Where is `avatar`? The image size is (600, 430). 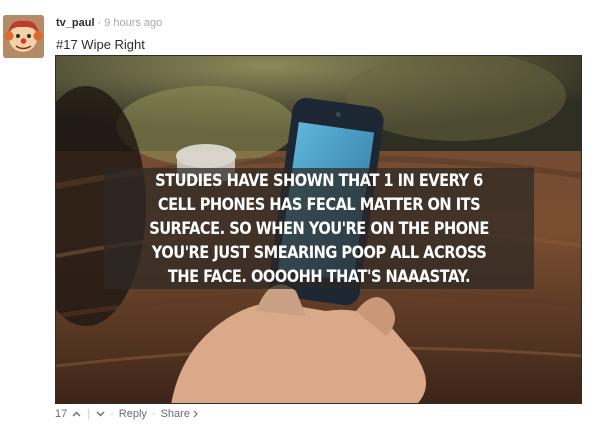 avatar is located at coordinates (23, 36).